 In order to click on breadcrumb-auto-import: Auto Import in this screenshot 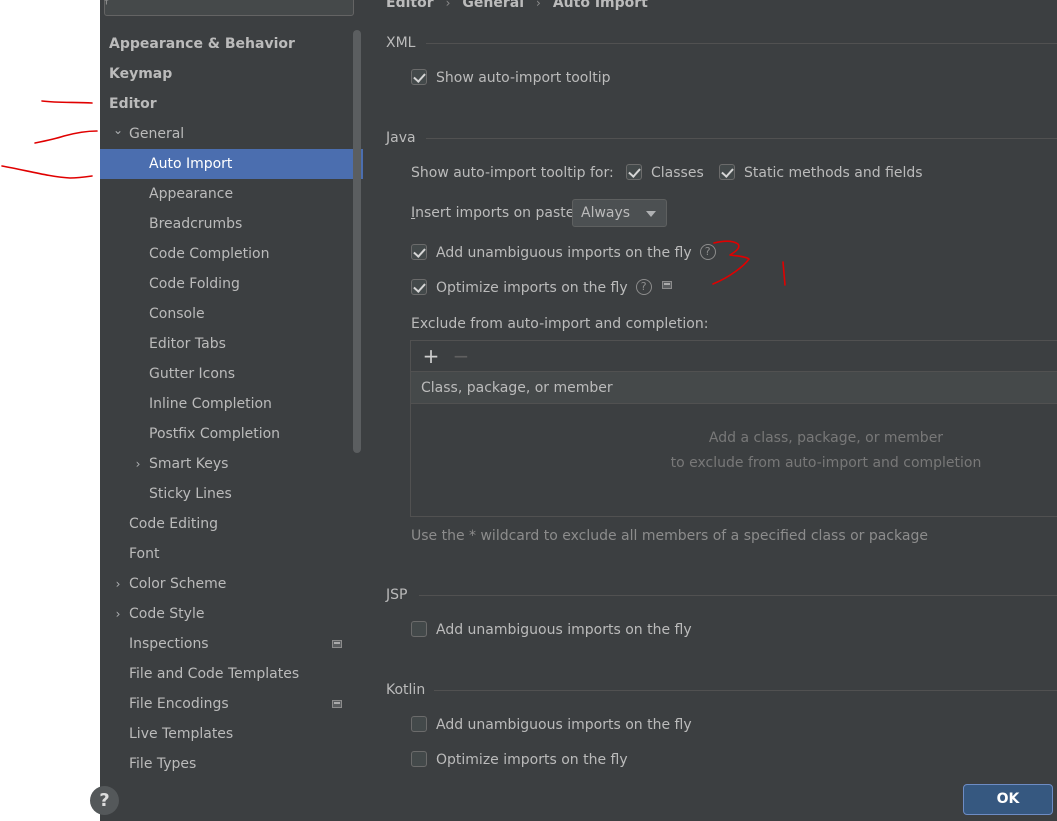, I will do `click(600, 5)`.